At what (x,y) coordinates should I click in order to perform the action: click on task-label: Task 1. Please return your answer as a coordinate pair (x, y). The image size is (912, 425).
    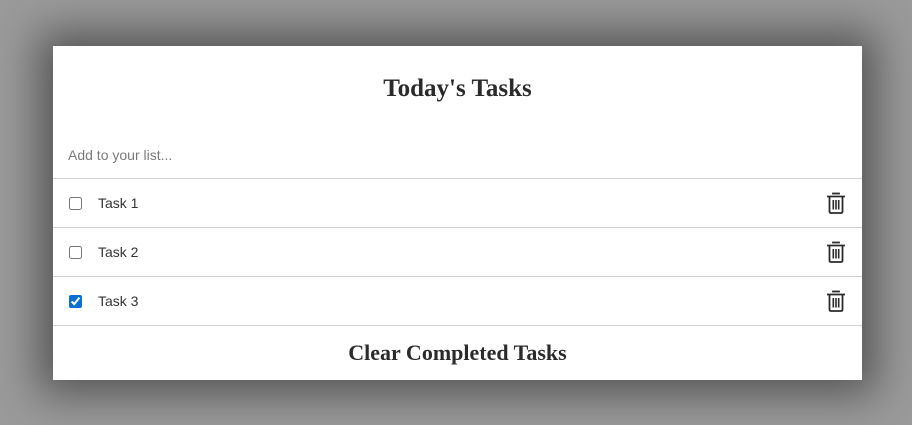
    Looking at the image, I should click on (118, 203).